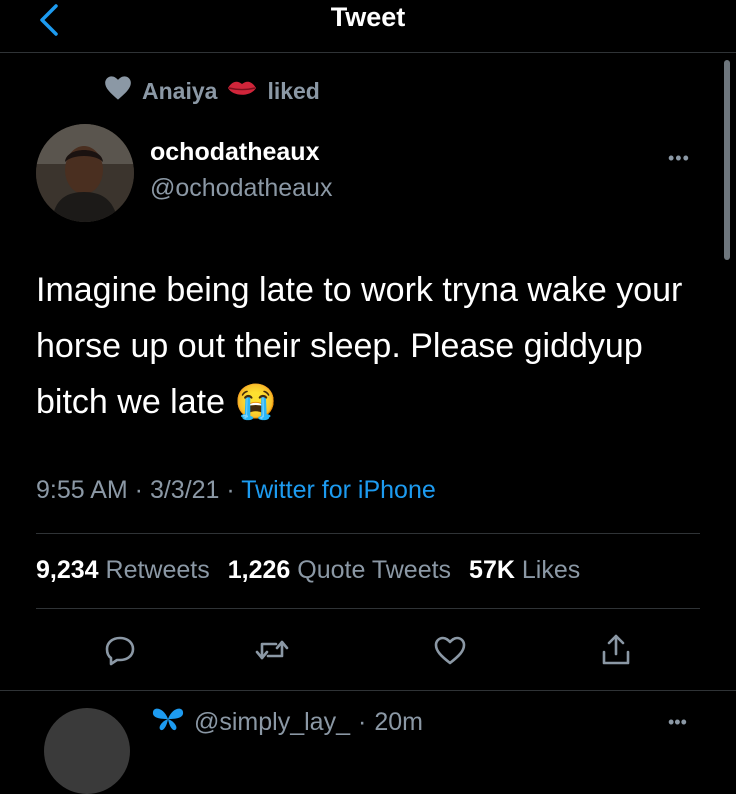  I want to click on reply-time: 20m, so click(398, 722).